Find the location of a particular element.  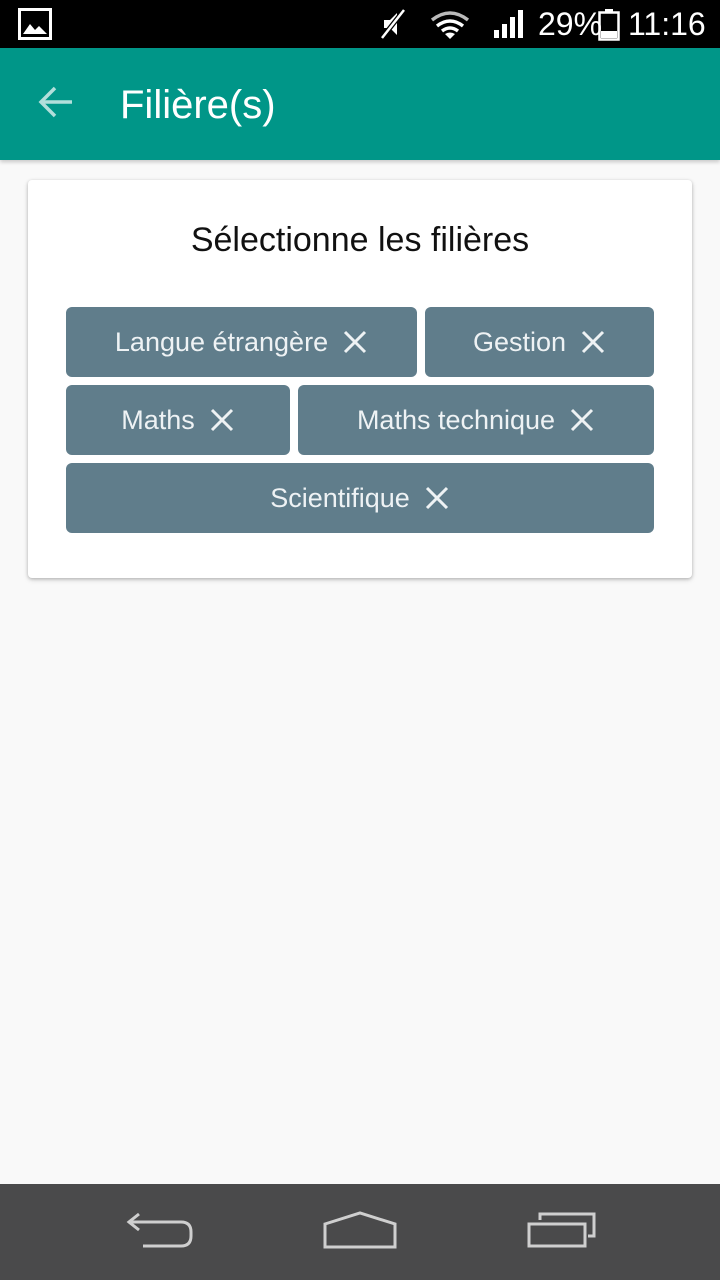

wifi-icon is located at coordinates (450, 27).